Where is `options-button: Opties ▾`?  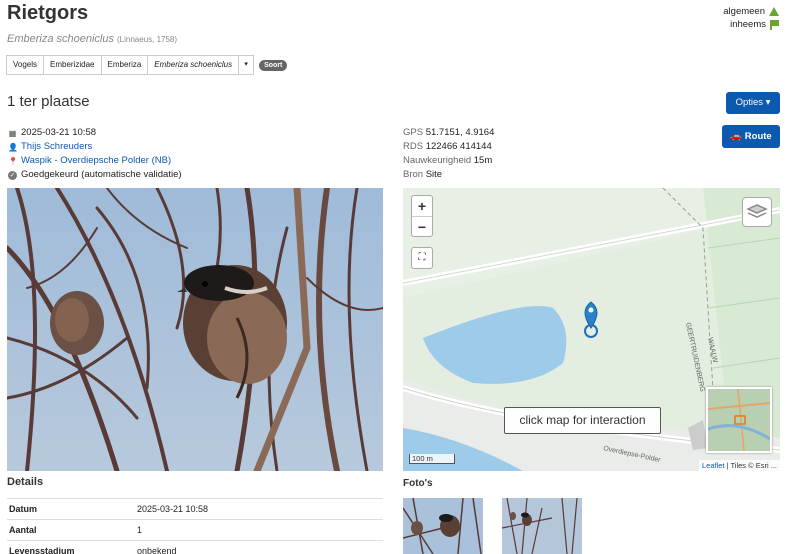
options-button: Opties ▾ is located at coordinates (753, 103).